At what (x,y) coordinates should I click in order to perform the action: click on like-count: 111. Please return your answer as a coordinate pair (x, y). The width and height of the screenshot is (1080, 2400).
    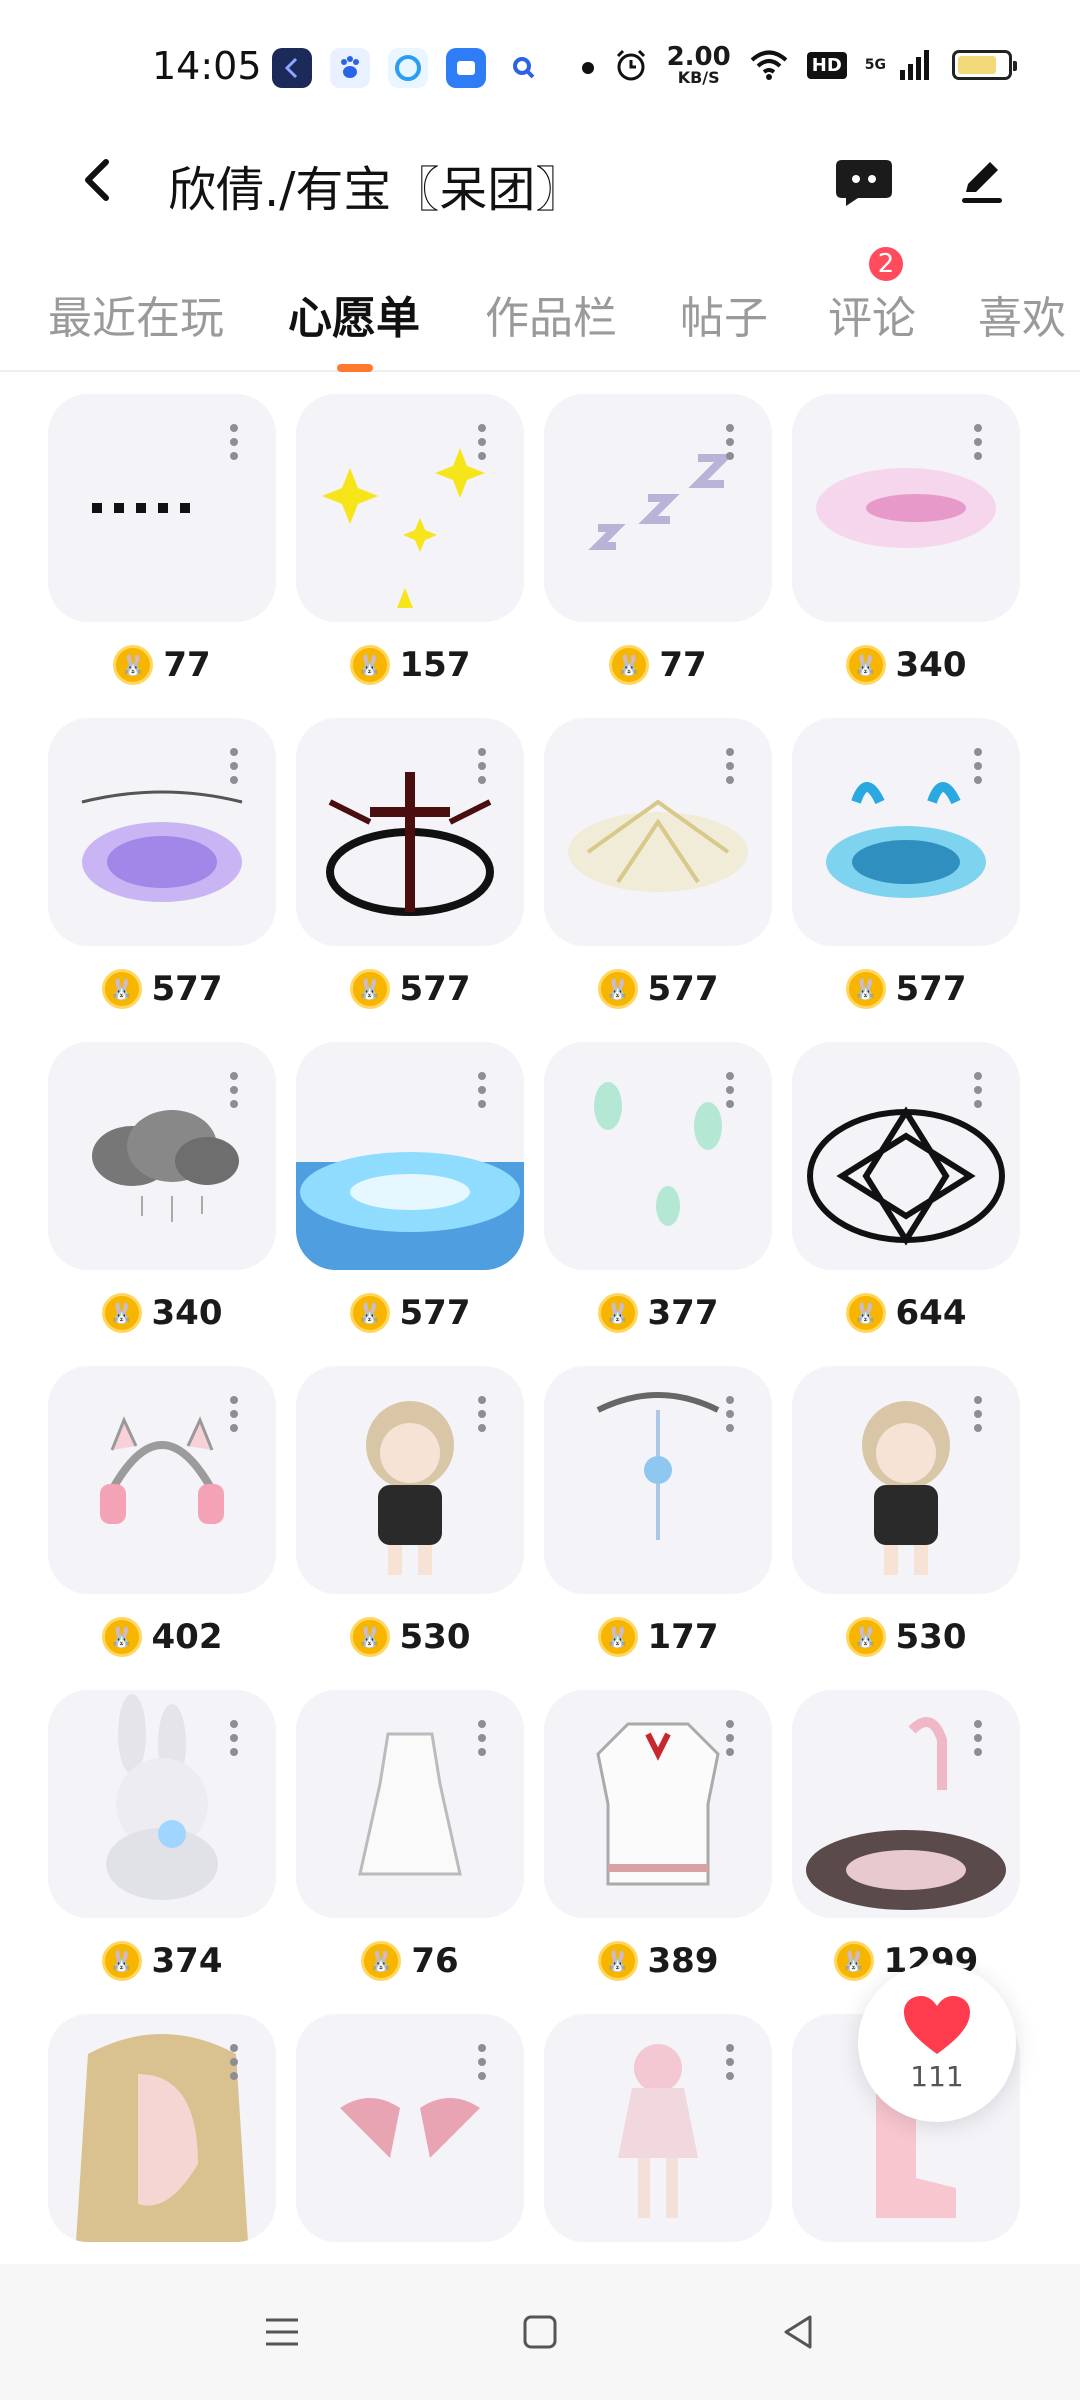
    Looking at the image, I should click on (937, 2076).